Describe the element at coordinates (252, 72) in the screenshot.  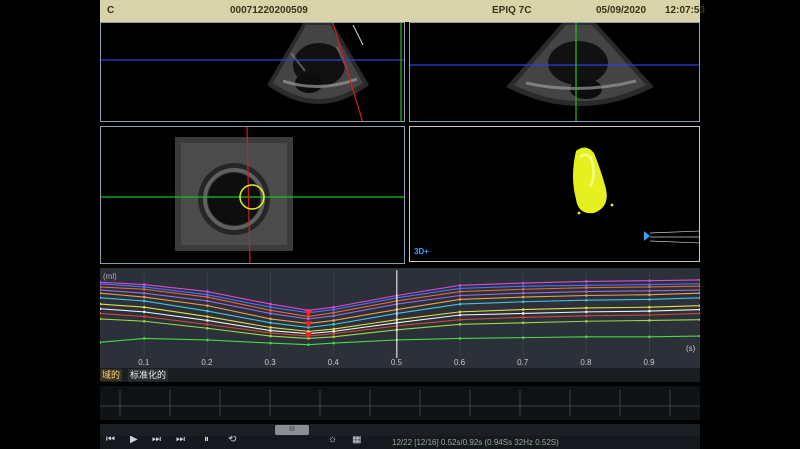
I see `viewport-apical-4ch` at that location.